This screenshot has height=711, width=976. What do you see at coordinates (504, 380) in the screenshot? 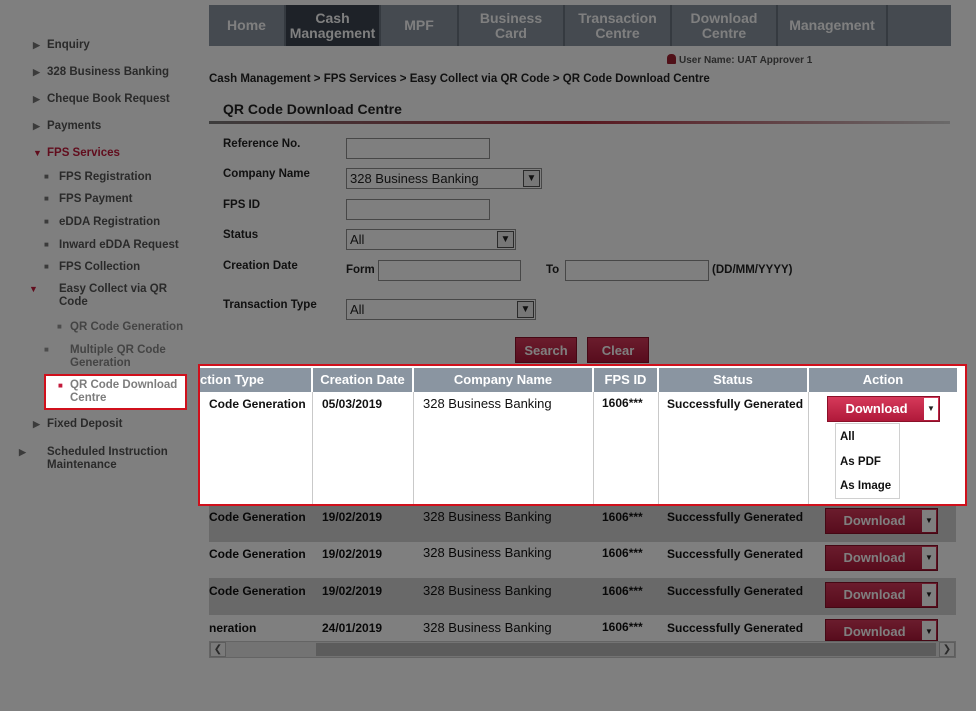
I see `header-company-name: Company Name` at bounding box center [504, 380].